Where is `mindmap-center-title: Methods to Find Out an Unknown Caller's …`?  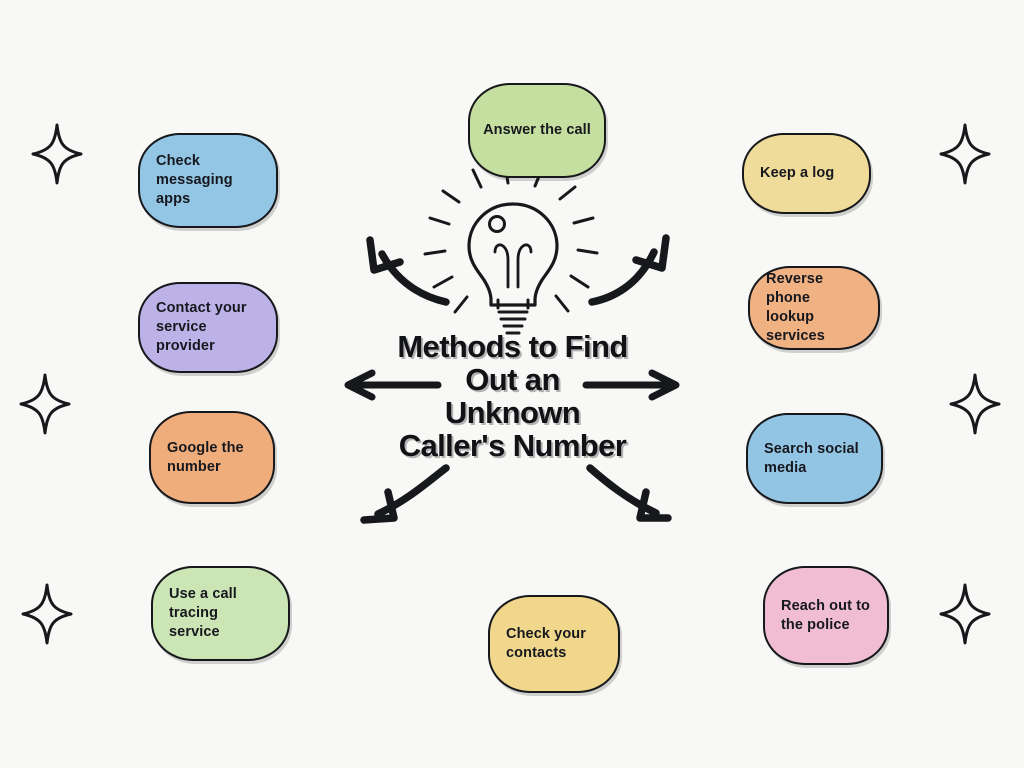 mindmap-center-title: Methods to Find Out an Unknown Caller's … is located at coordinates (512, 396).